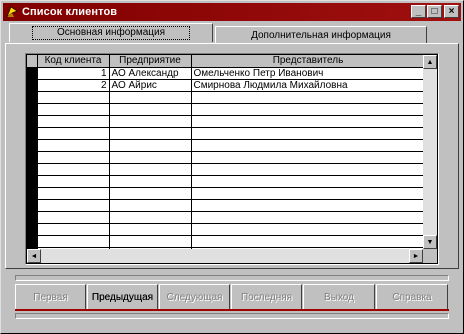  I want to click on arrow-down-icon: ▼, so click(430, 242).